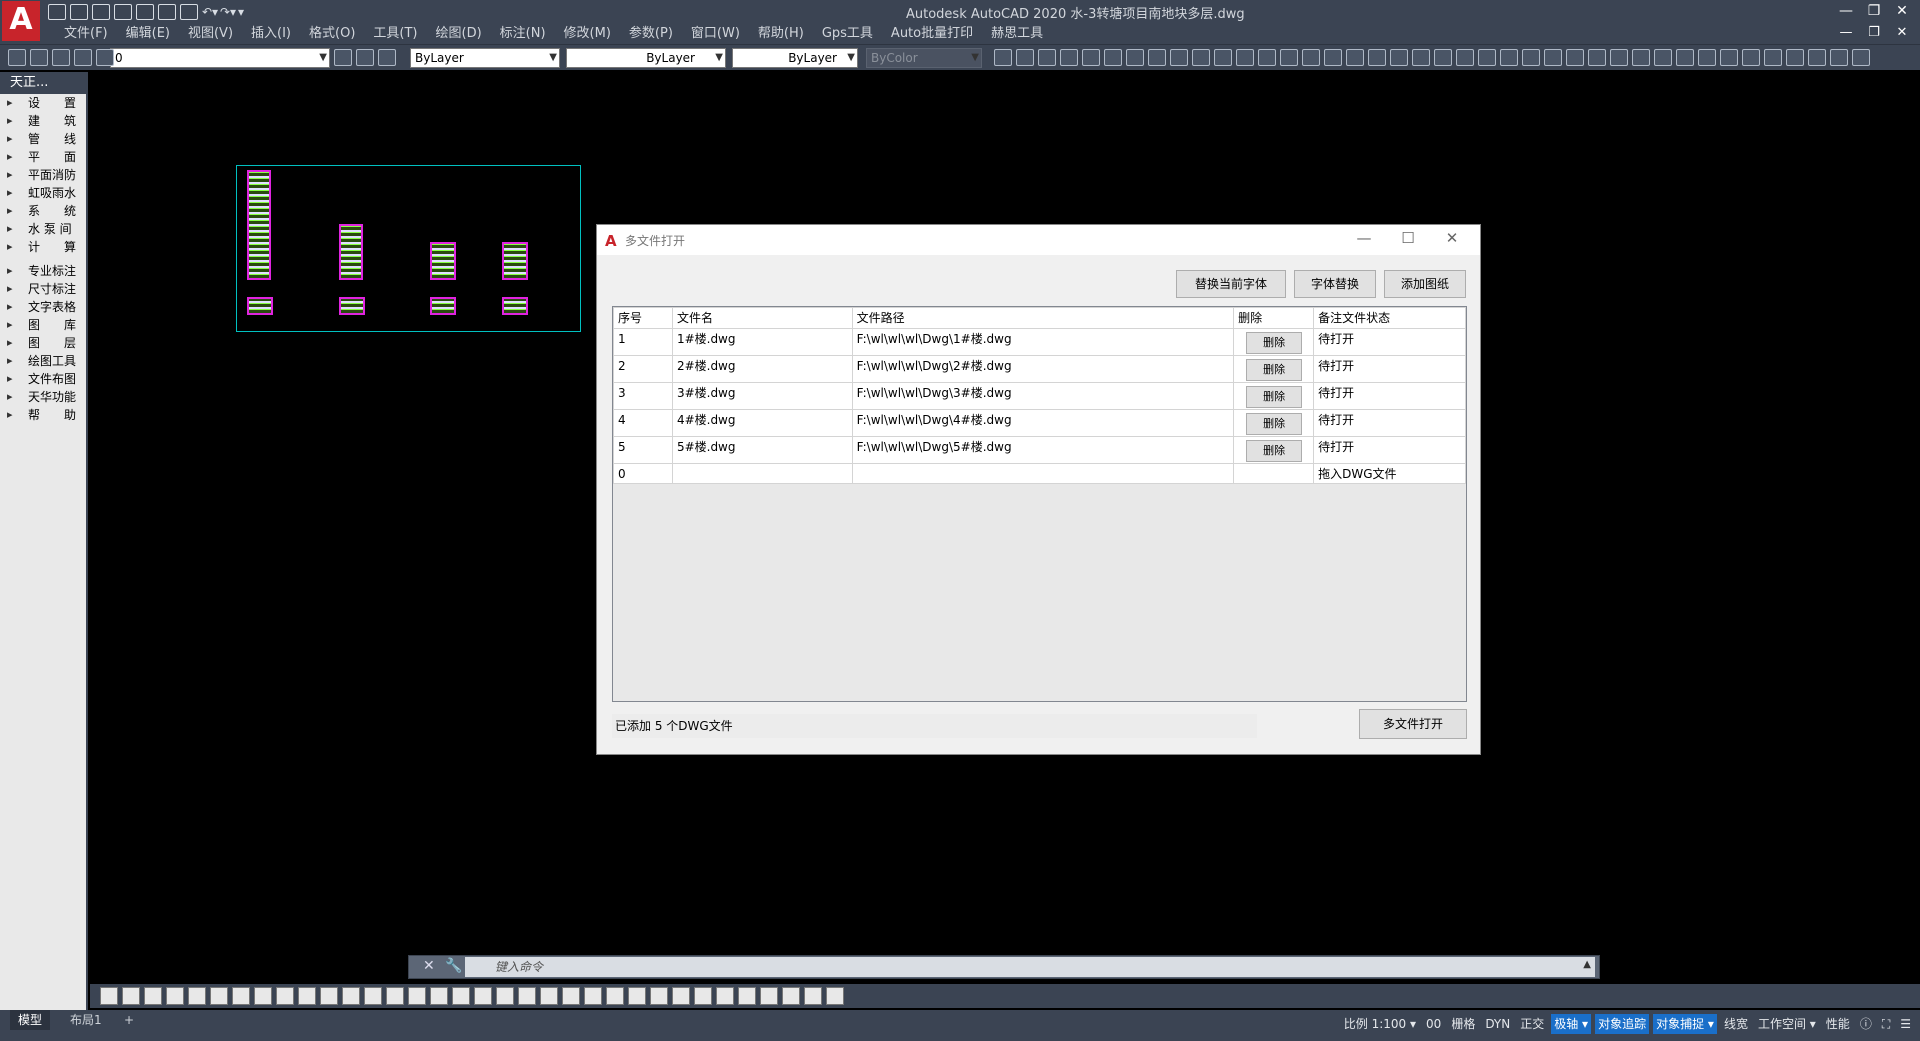 The height and width of the screenshot is (1041, 1920). I want to click on save-icon, so click(101, 12).